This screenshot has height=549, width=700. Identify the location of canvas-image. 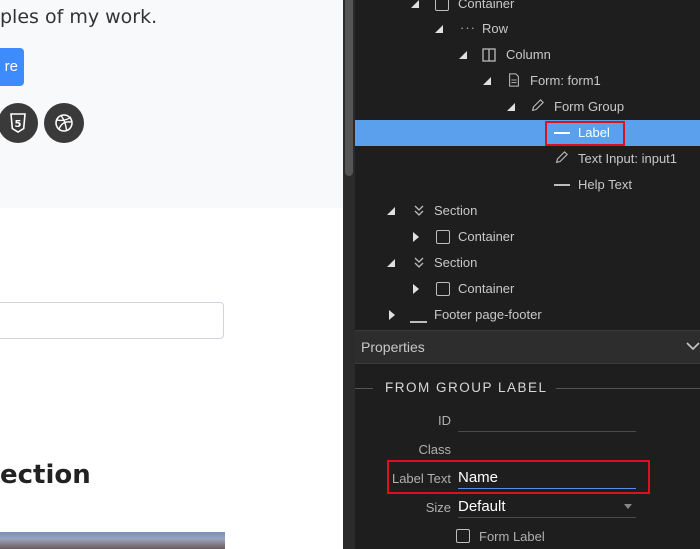
(112, 540).